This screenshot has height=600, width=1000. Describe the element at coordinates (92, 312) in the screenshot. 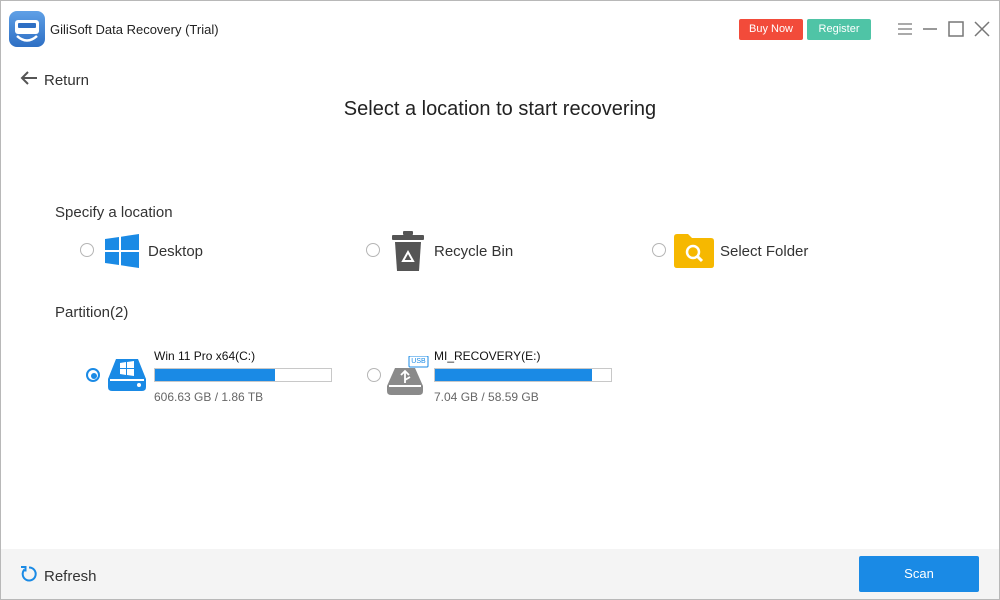

I see `partition-section-label: Partition(2)` at that location.